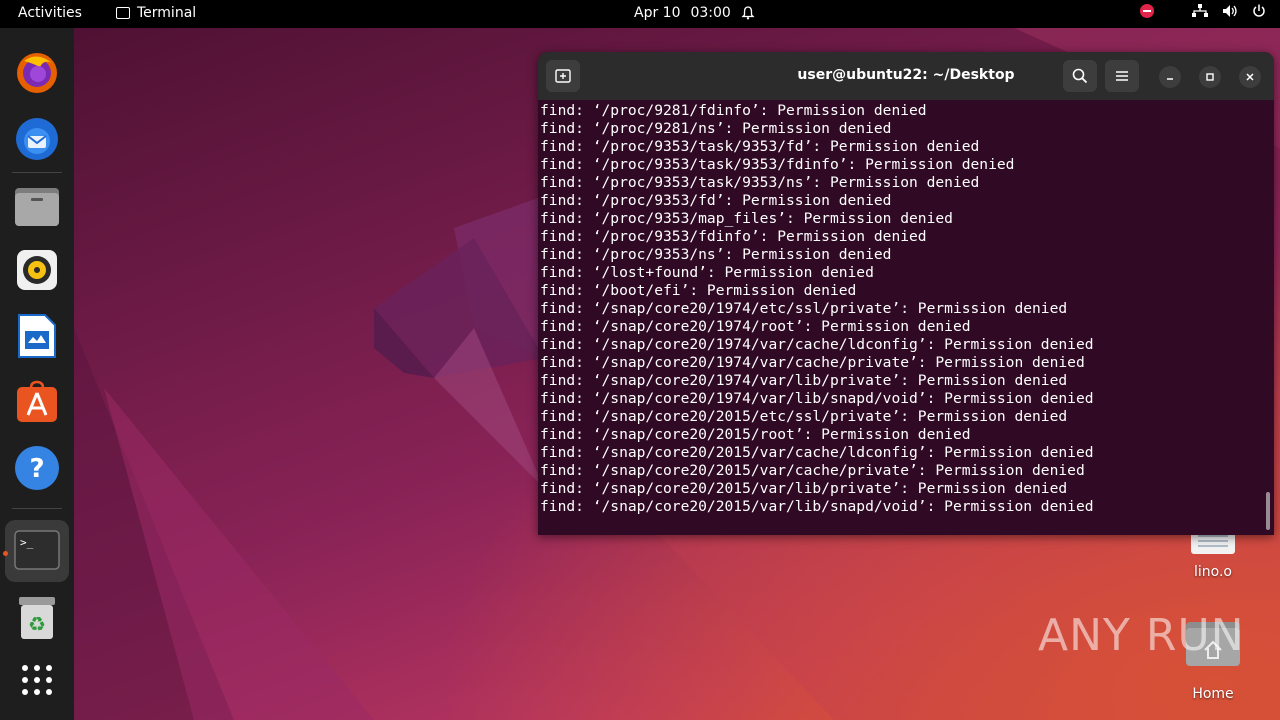 The image size is (1280, 720). I want to click on activities-button: Activities, so click(50, 13).